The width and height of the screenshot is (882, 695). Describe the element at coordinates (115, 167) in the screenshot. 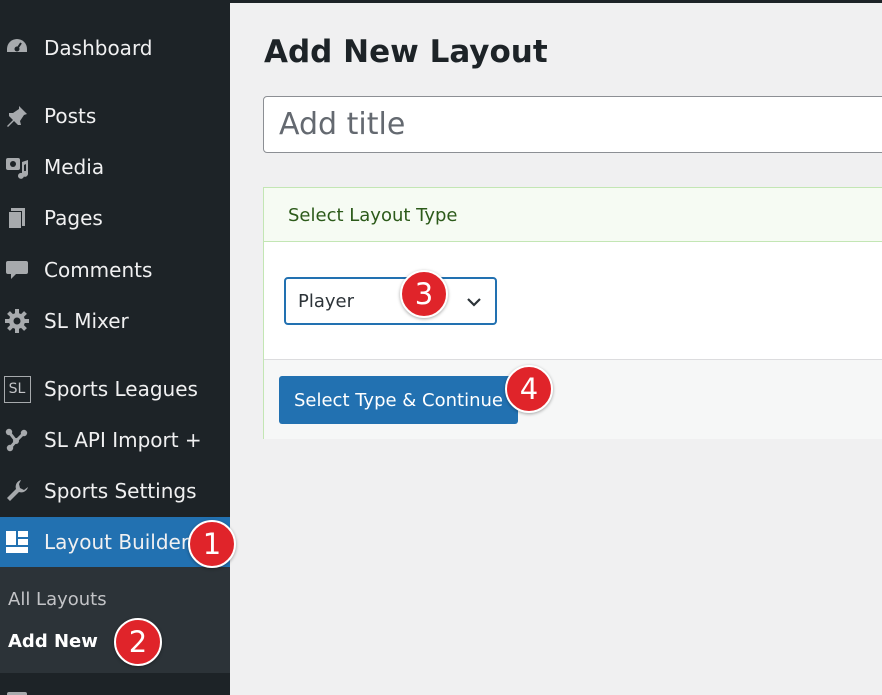

I see `menu-media: Media` at that location.